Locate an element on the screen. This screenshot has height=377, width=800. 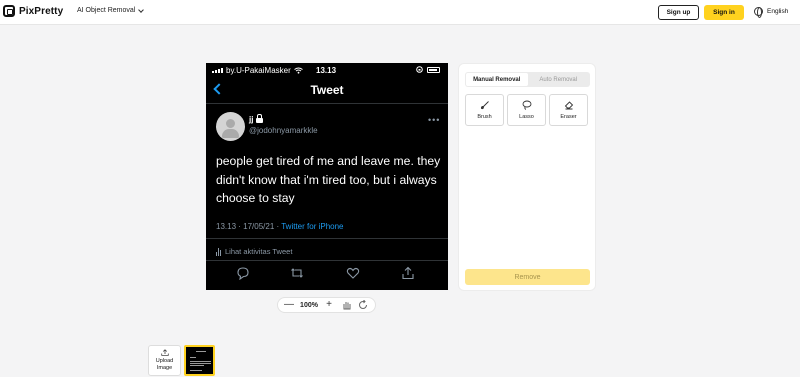
brush-icon is located at coordinates (484, 105).